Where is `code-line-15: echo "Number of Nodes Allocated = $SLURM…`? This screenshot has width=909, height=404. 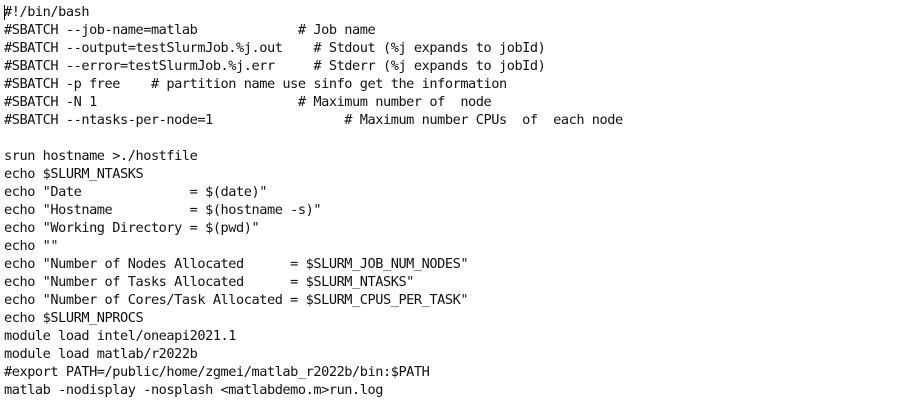
code-line-15: echo "Number of Nodes Allocated = $SLURM… is located at coordinates (236, 264).